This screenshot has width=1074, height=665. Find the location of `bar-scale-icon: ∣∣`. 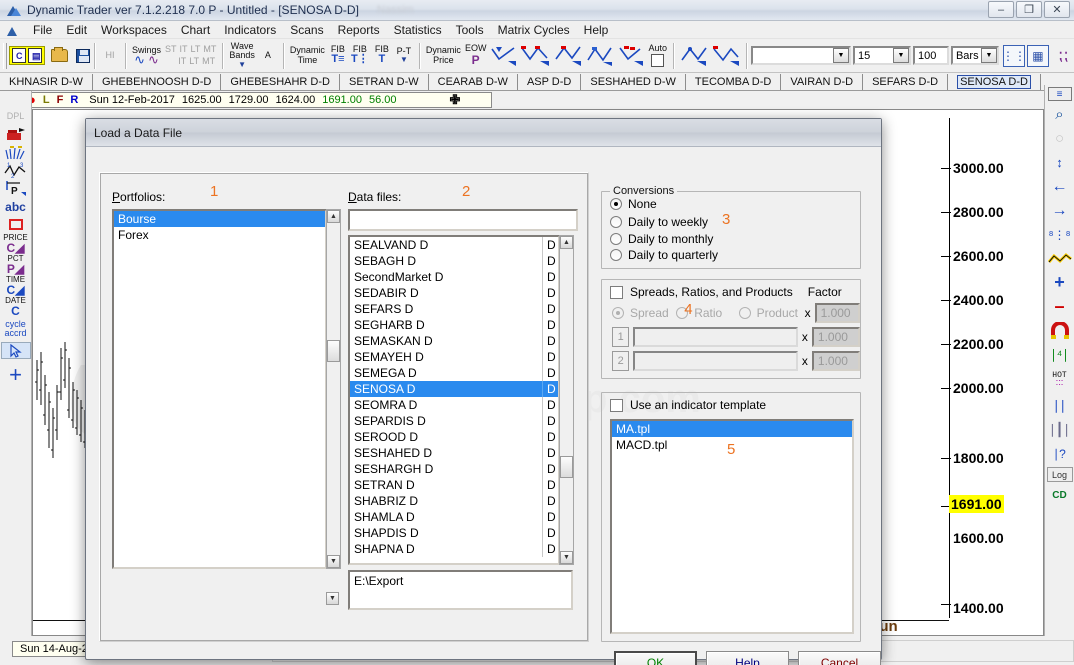

bar-scale-icon: ∣∣ is located at coordinates (1060, 405).